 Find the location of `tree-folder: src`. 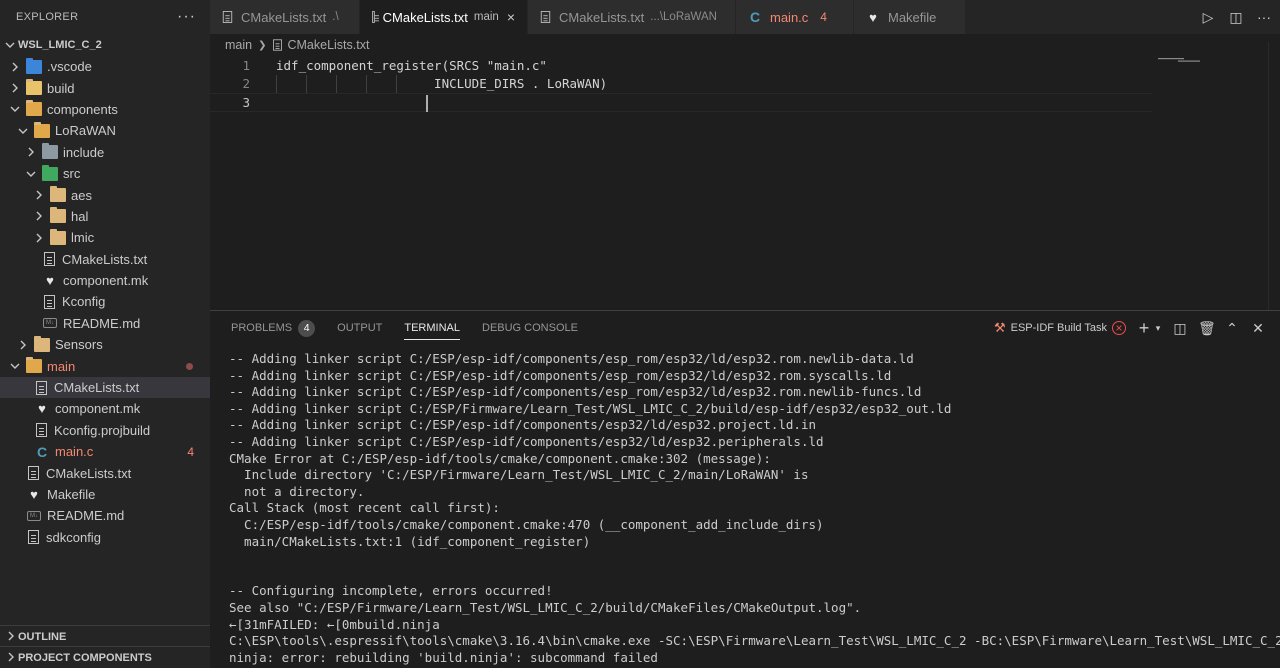

tree-folder: src is located at coordinates (105, 173).